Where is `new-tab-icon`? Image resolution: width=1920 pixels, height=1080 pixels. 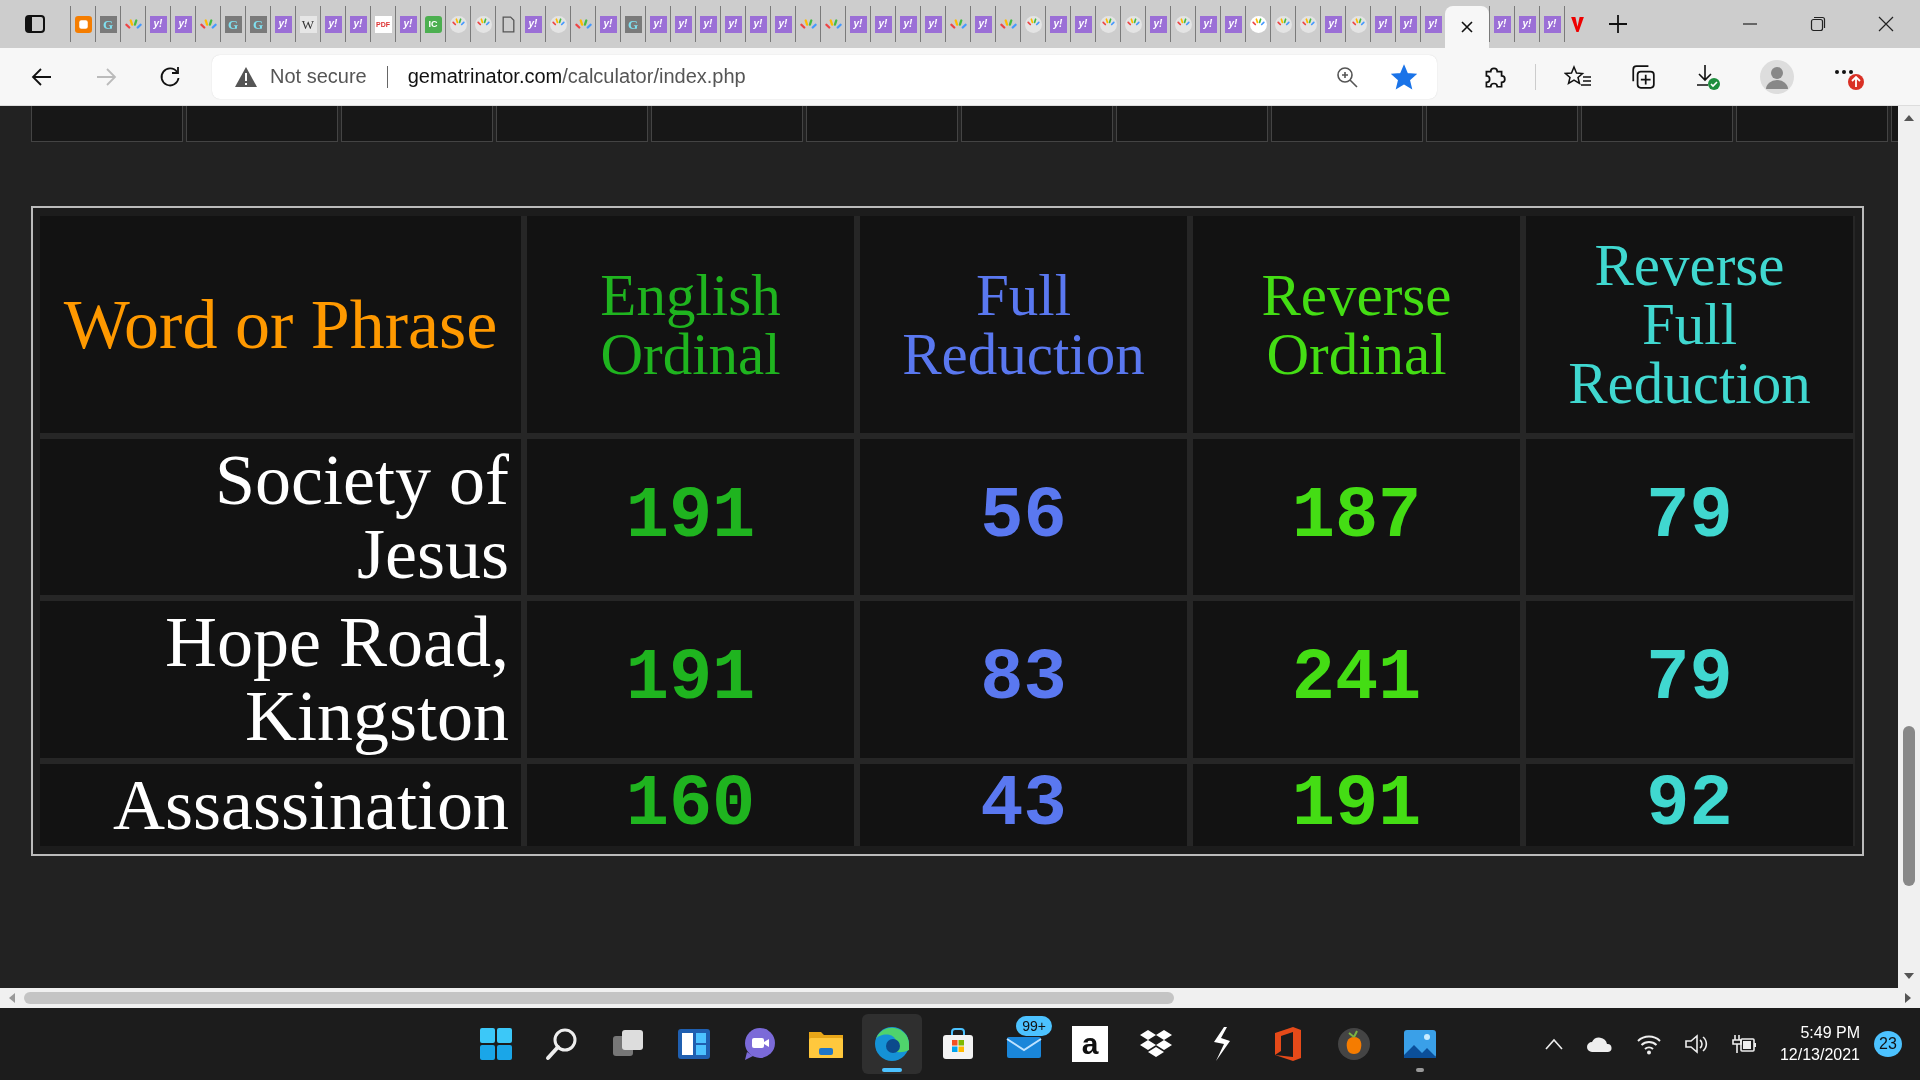 new-tab-icon is located at coordinates (1618, 24).